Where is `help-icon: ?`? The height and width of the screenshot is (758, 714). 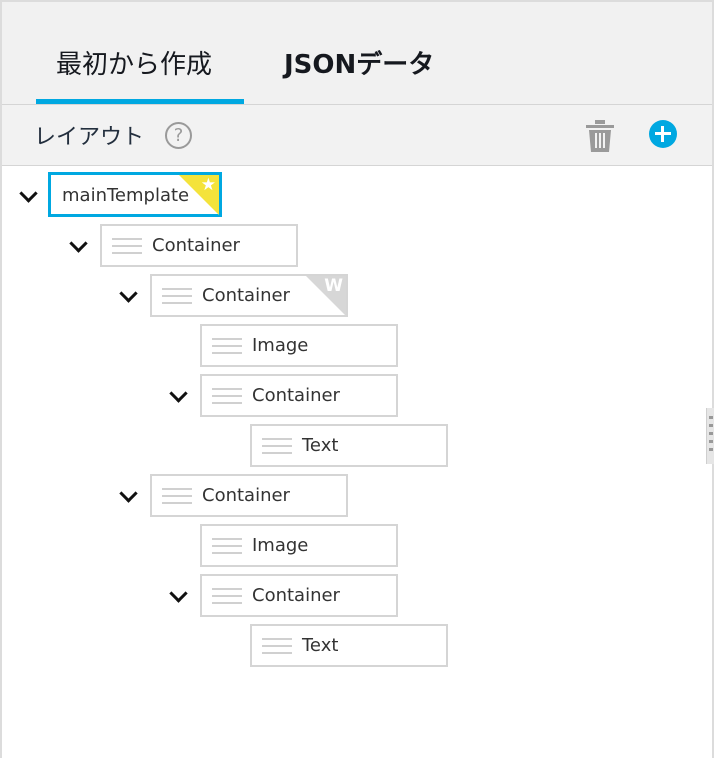 help-icon: ? is located at coordinates (178, 135).